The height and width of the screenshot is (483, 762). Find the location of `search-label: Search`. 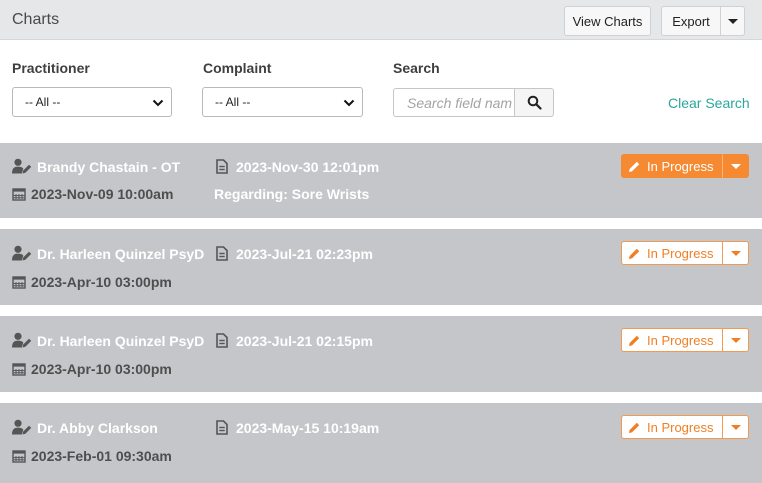

search-label: Search is located at coordinates (416, 68).